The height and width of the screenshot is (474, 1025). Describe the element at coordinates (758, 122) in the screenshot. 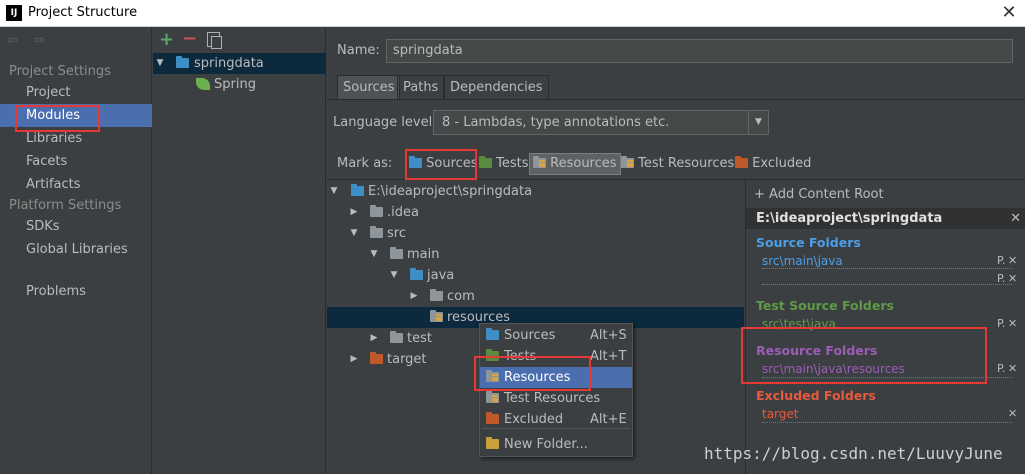

I see `chevron-down-icon: ▼` at that location.